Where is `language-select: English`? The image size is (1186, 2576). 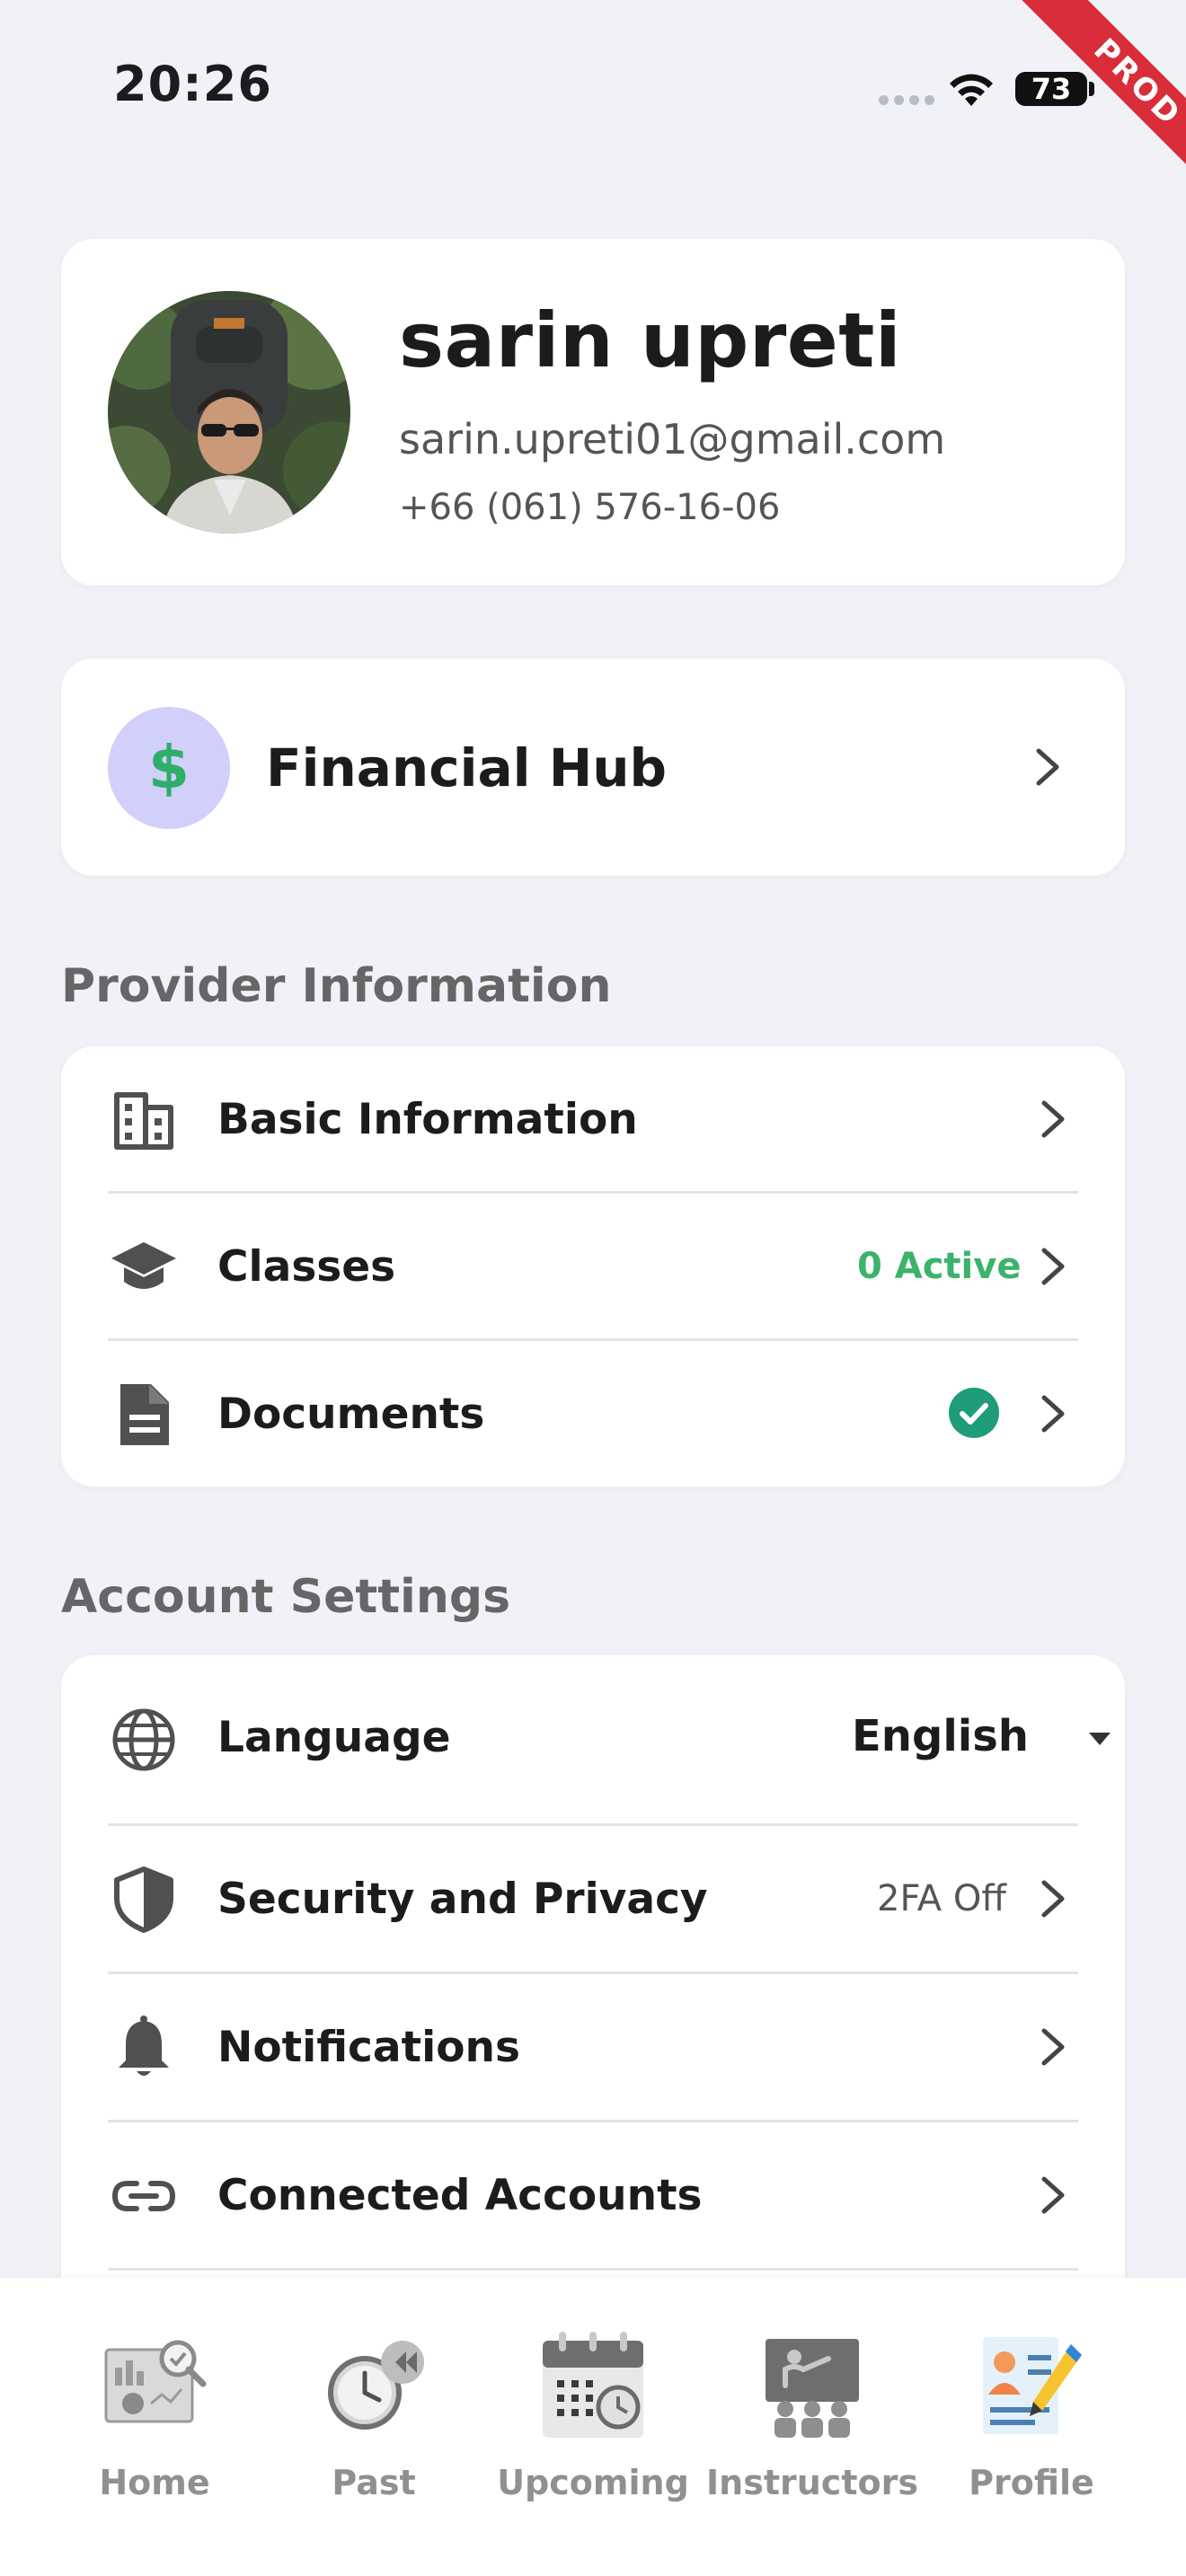 language-select: English is located at coordinates (940, 1736).